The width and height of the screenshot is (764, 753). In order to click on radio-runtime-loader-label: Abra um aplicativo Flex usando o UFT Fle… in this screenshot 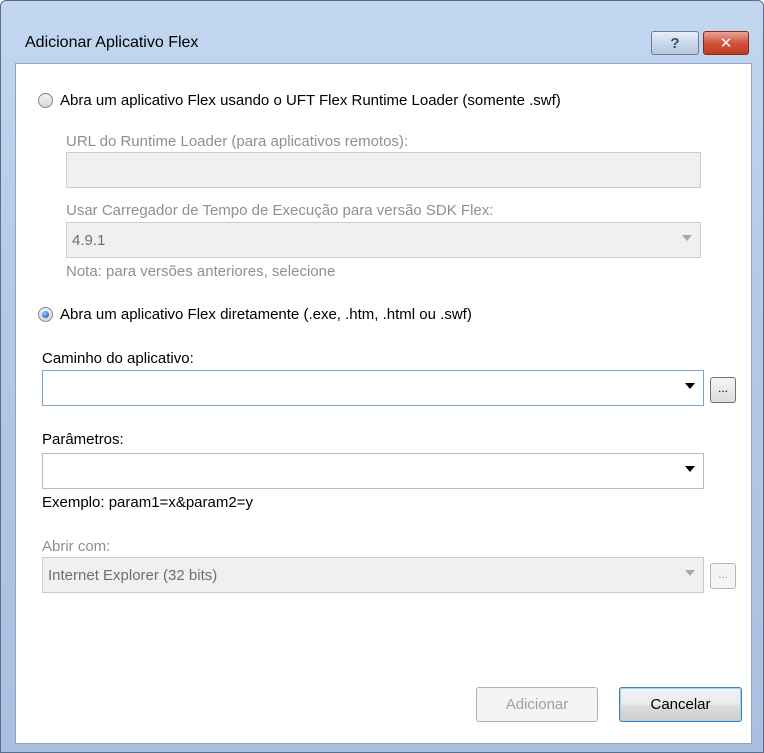, I will do `click(310, 100)`.